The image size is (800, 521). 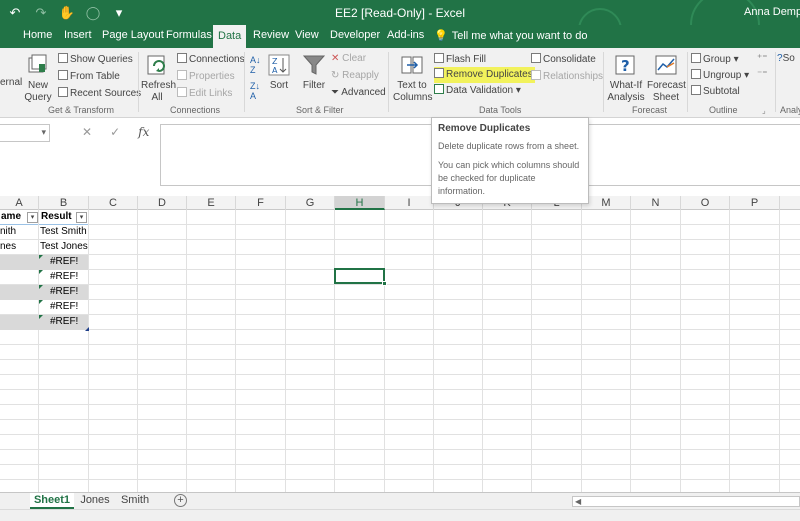 I want to click on remove-duplicates-label: Remove Duplicates, so click(x=489, y=74).